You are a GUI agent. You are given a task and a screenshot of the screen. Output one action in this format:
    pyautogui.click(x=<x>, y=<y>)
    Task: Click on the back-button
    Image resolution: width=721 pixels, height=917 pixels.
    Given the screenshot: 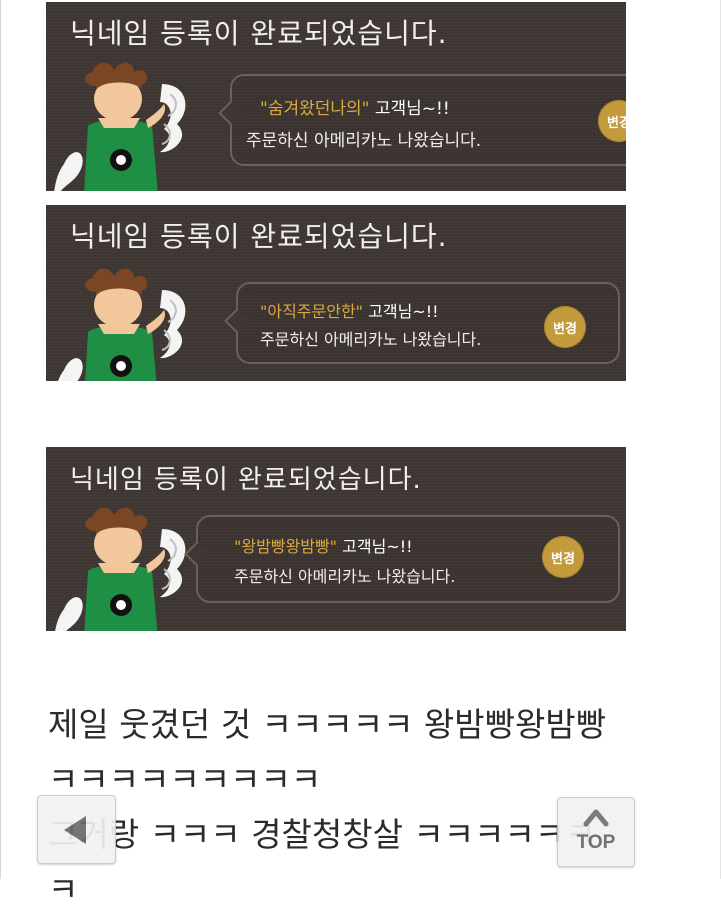 What is the action you would take?
    pyautogui.click(x=76, y=829)
    